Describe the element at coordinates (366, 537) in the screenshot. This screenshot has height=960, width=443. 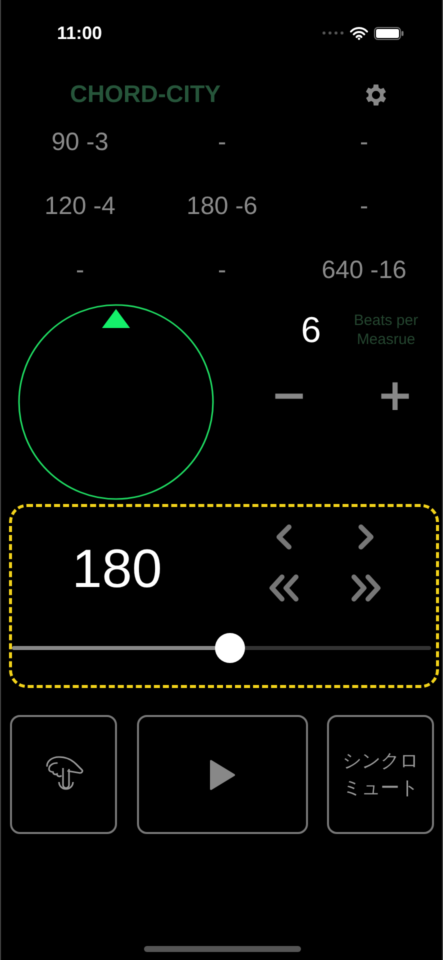
I see `chevron-right-icon` at that location.